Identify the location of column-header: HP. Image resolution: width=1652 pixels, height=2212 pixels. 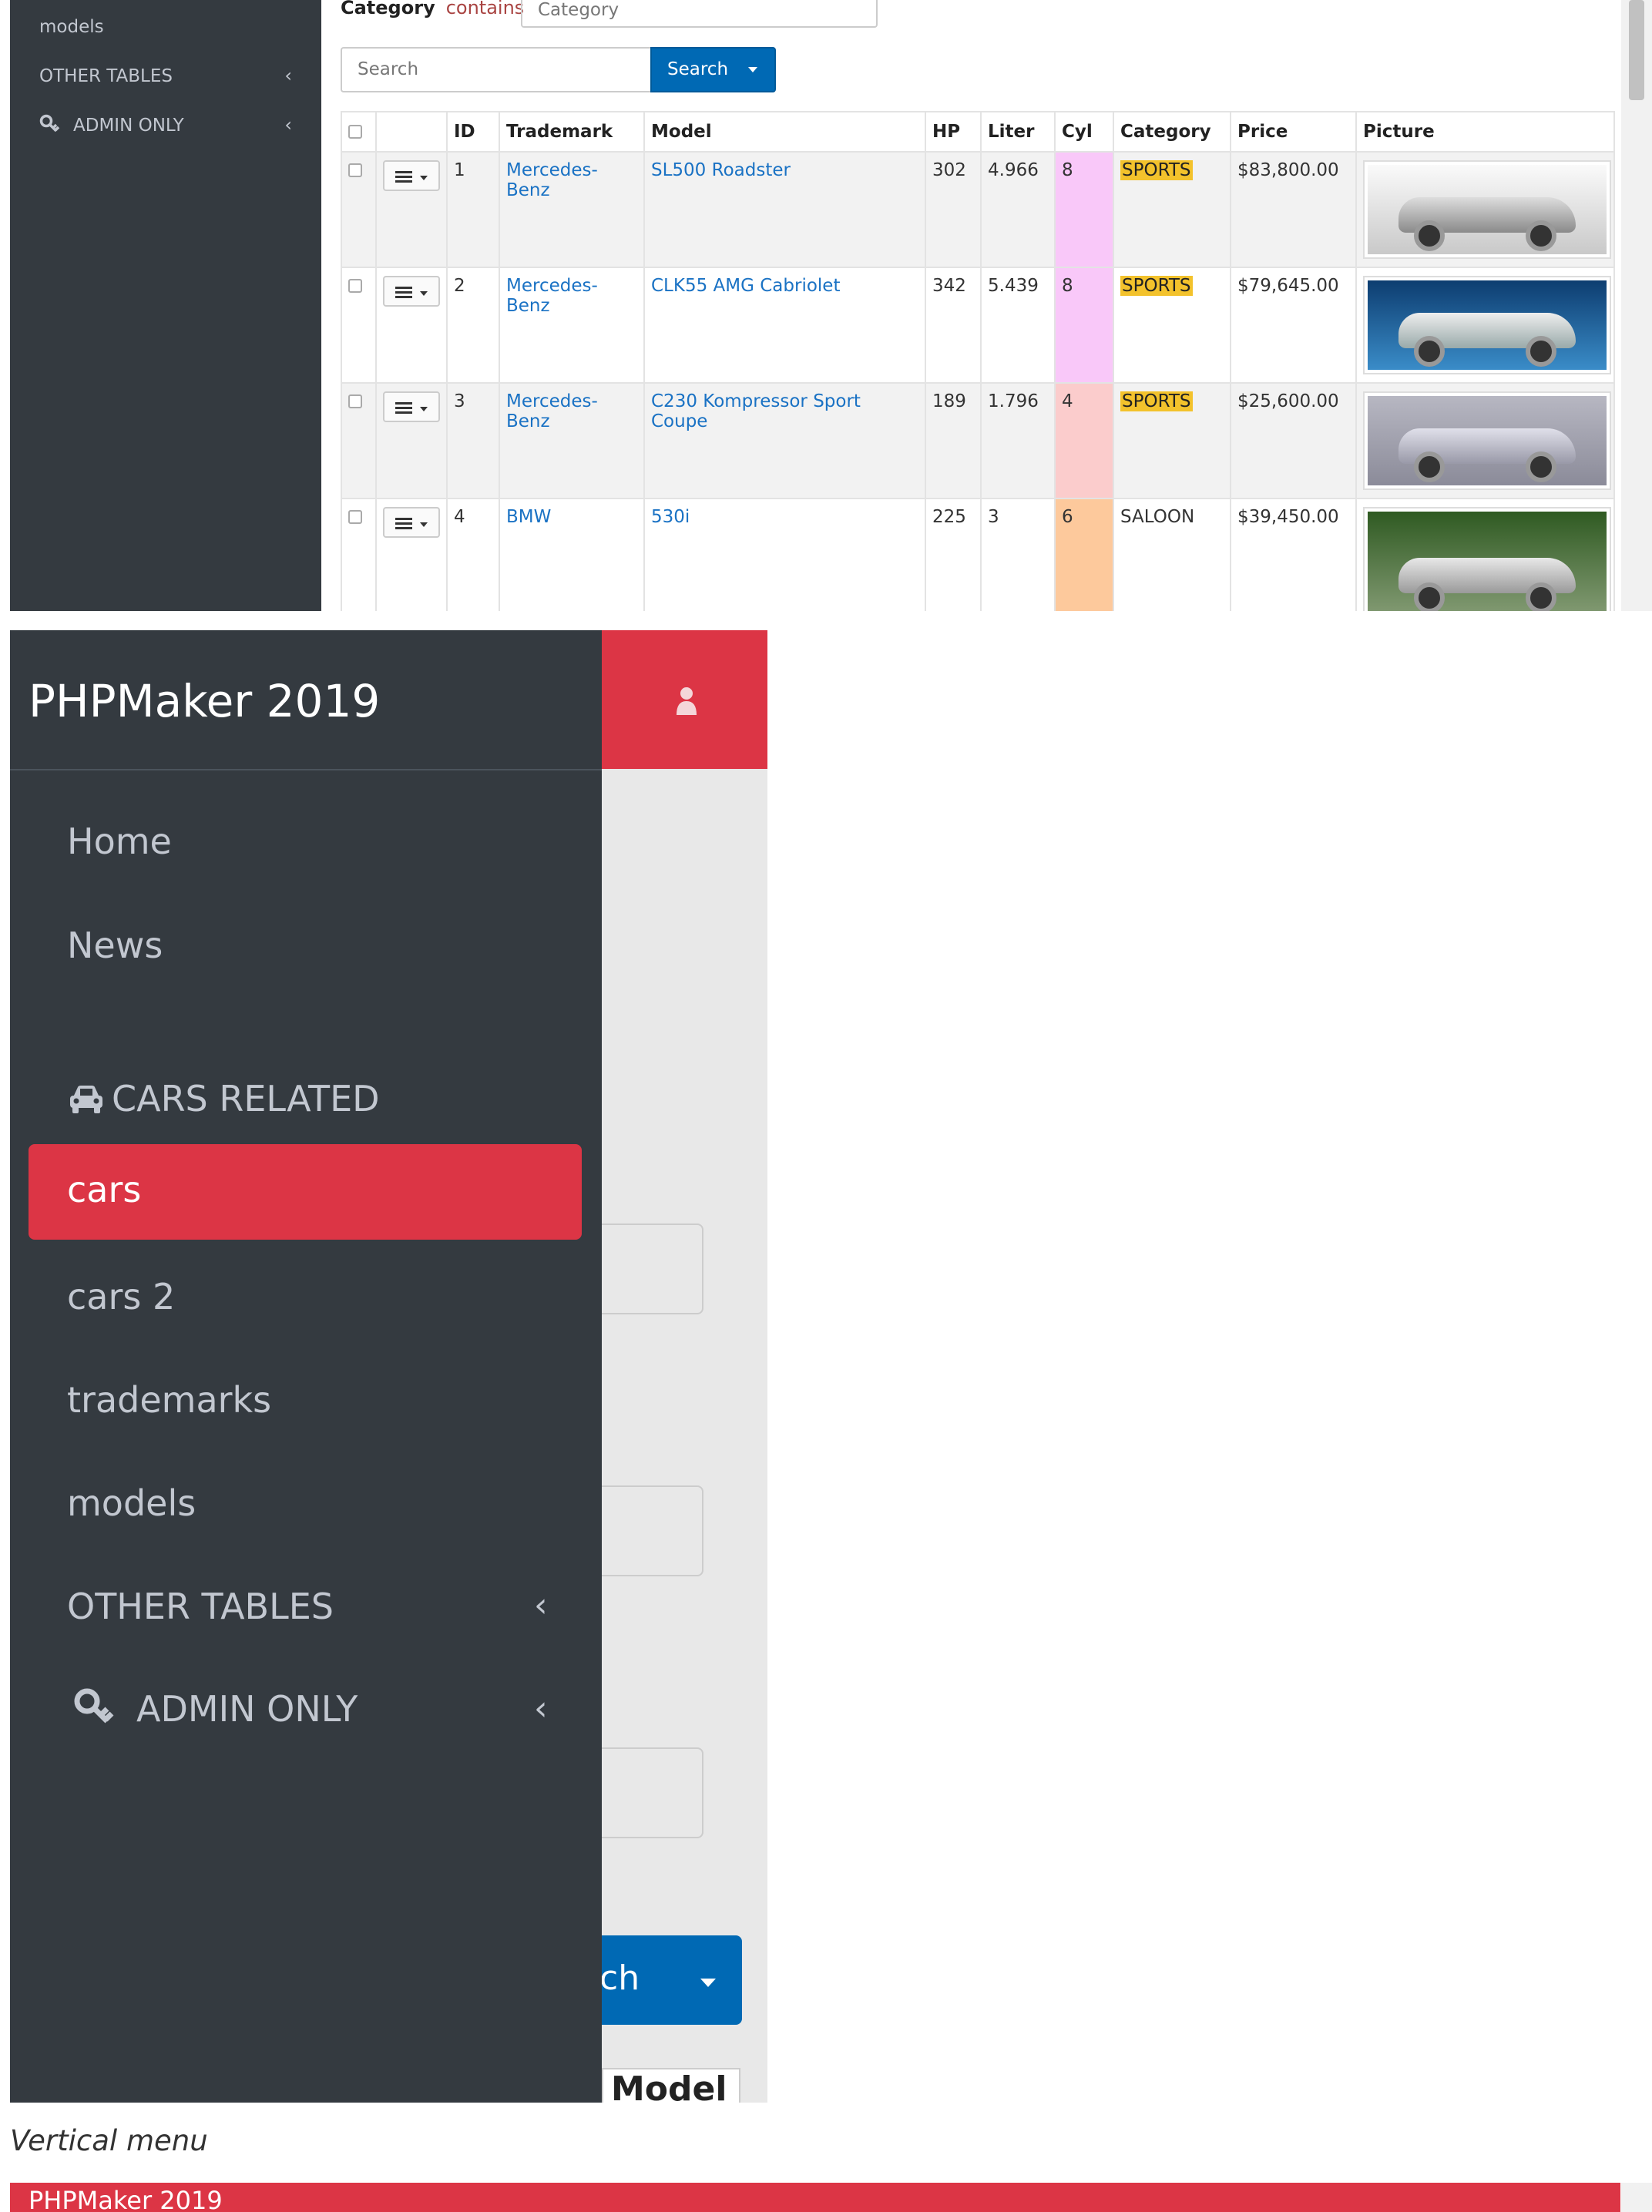
(953, 132).